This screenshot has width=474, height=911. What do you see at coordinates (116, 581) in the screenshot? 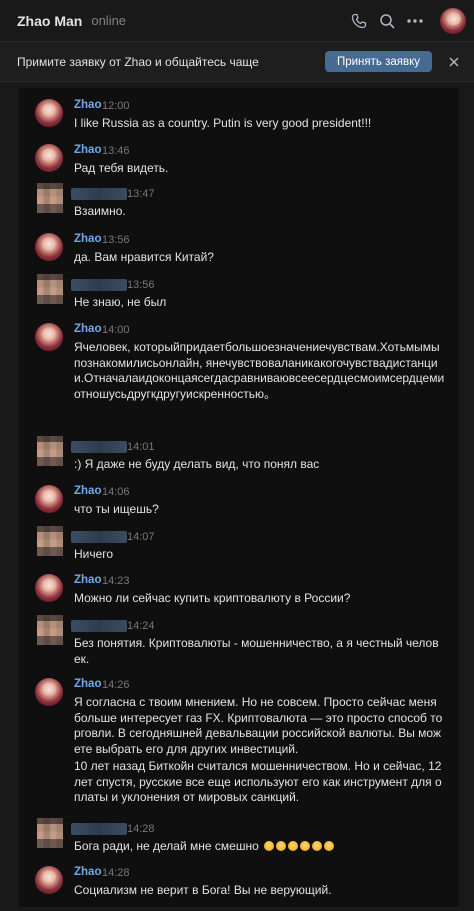
I see `message-time: 14:23` at bounding box center [116, 581].